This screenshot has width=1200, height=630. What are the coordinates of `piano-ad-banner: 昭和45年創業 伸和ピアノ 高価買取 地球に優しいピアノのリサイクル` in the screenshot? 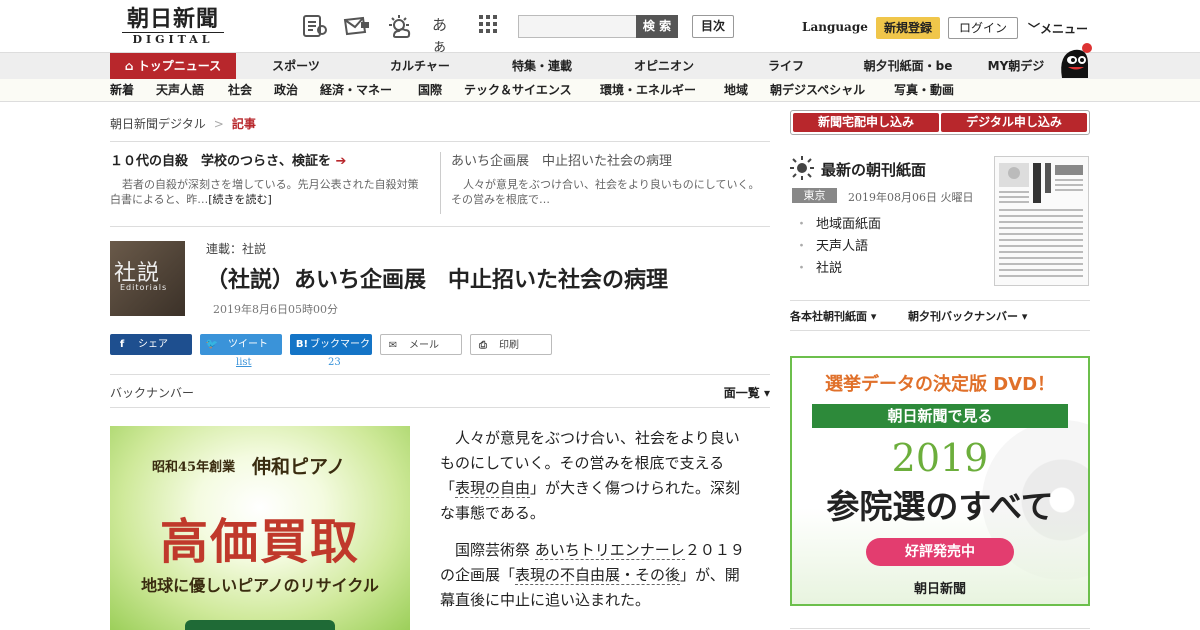 It's located at (260, 528).